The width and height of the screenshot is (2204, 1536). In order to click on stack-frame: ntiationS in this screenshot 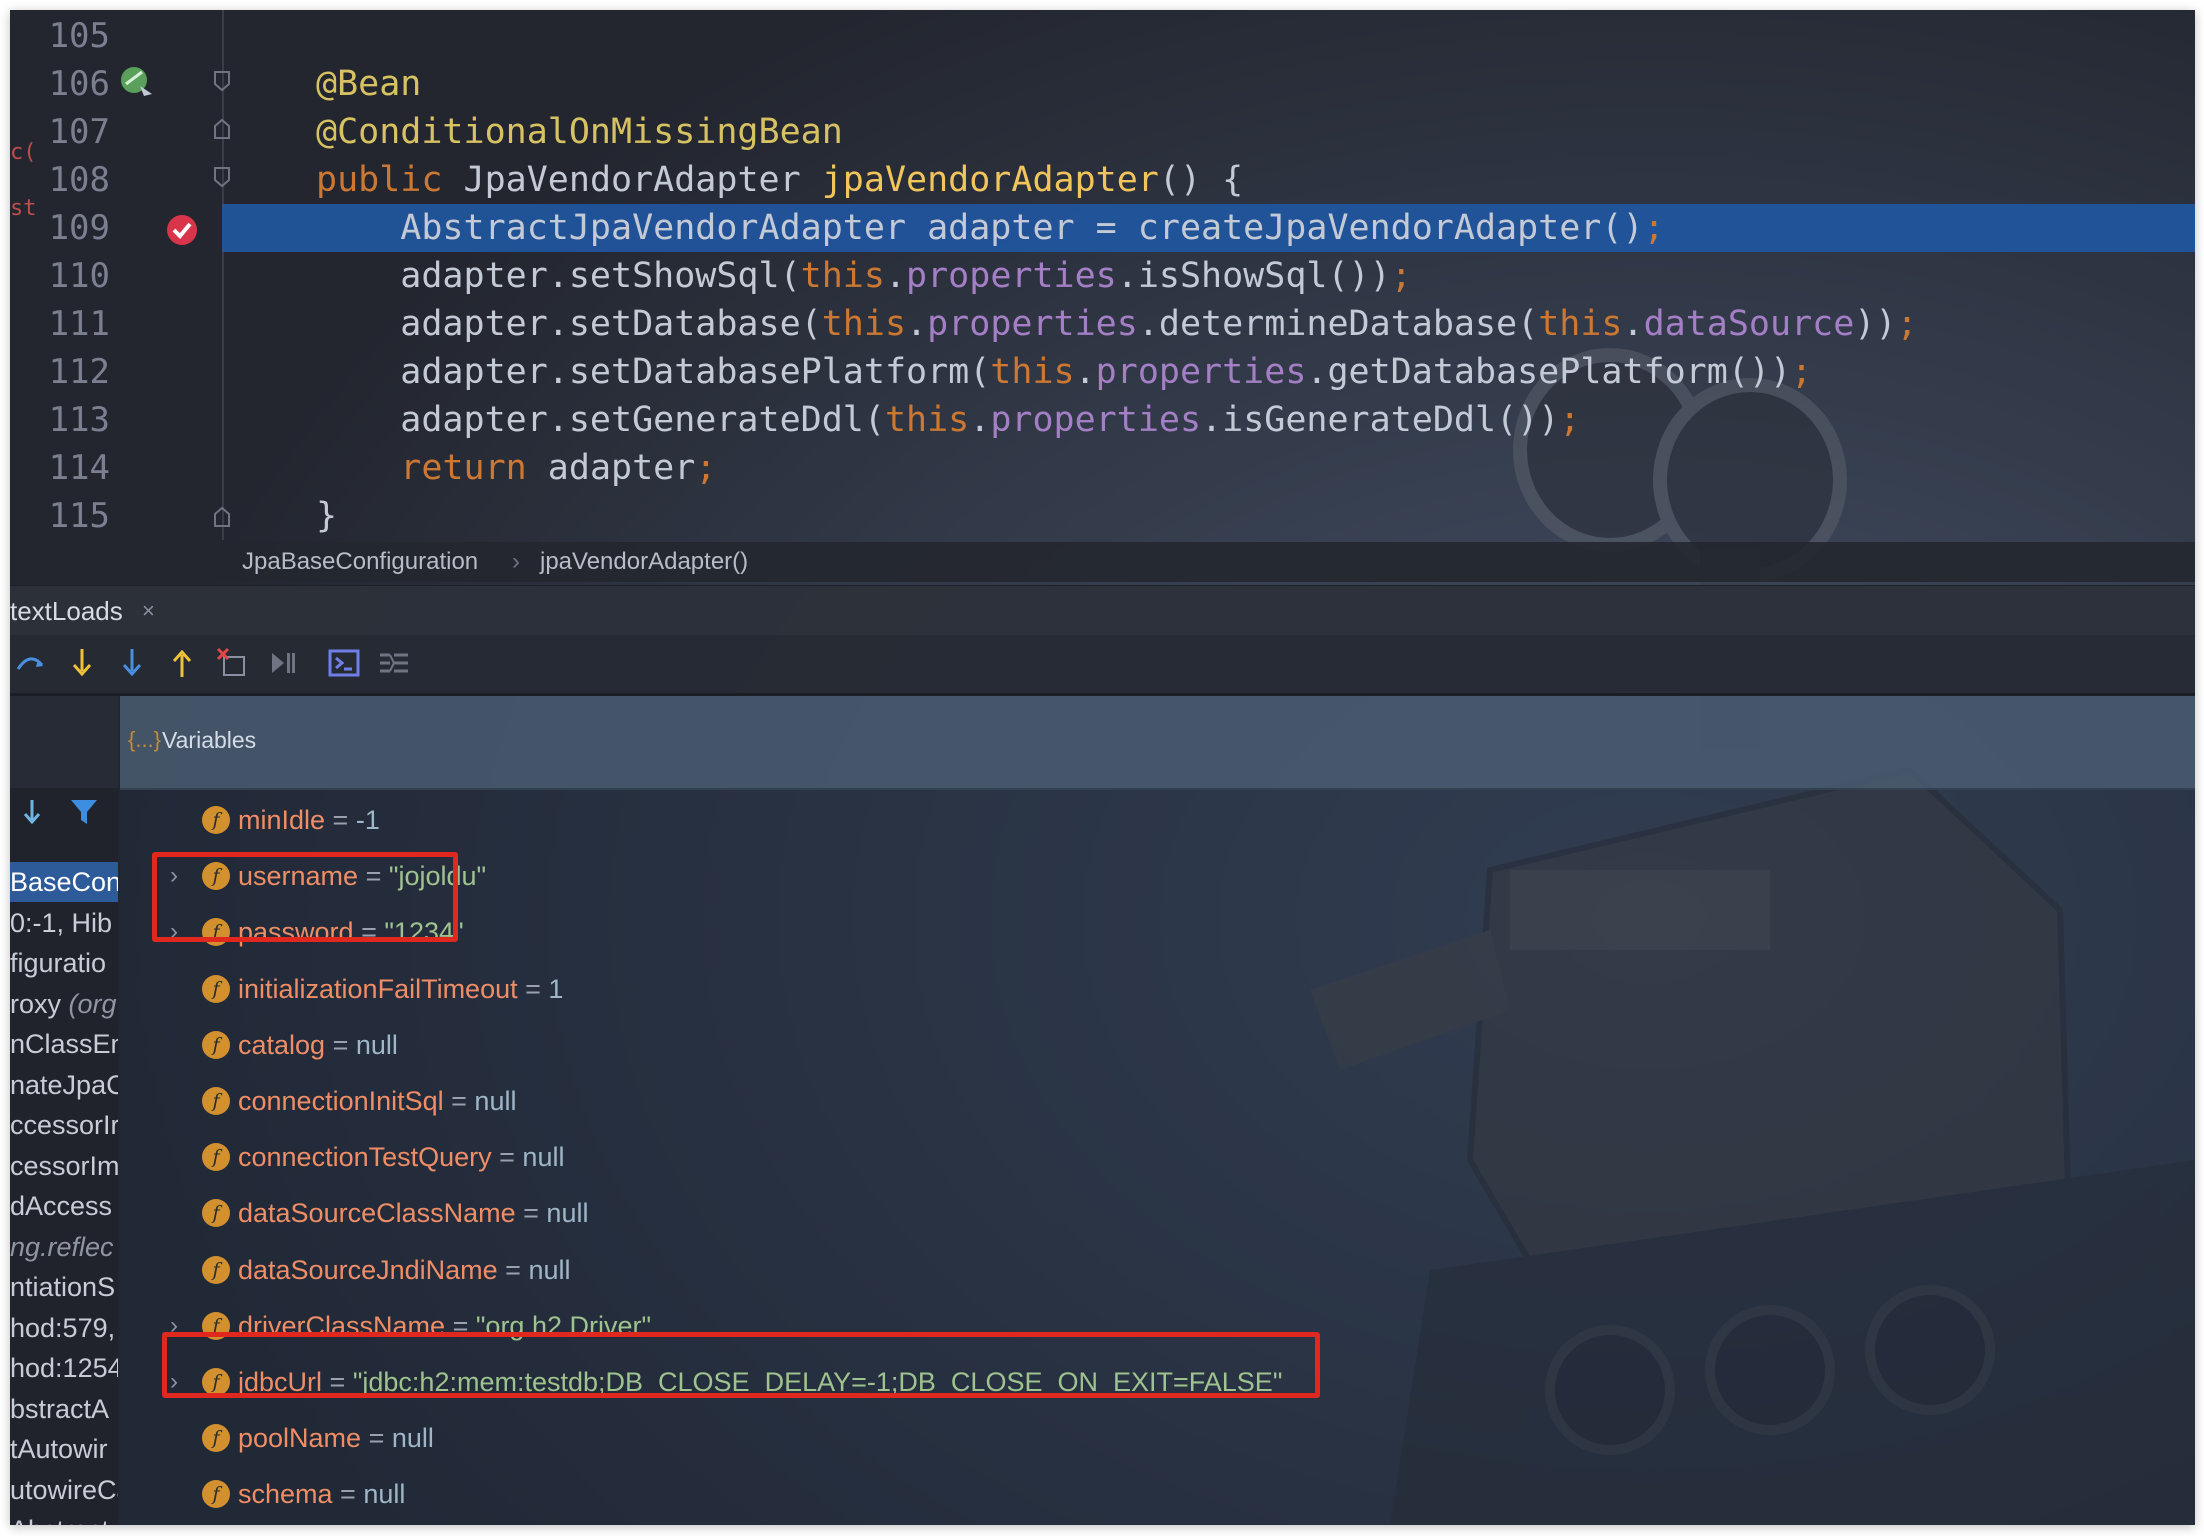, I will do `click(64, 1287)`.